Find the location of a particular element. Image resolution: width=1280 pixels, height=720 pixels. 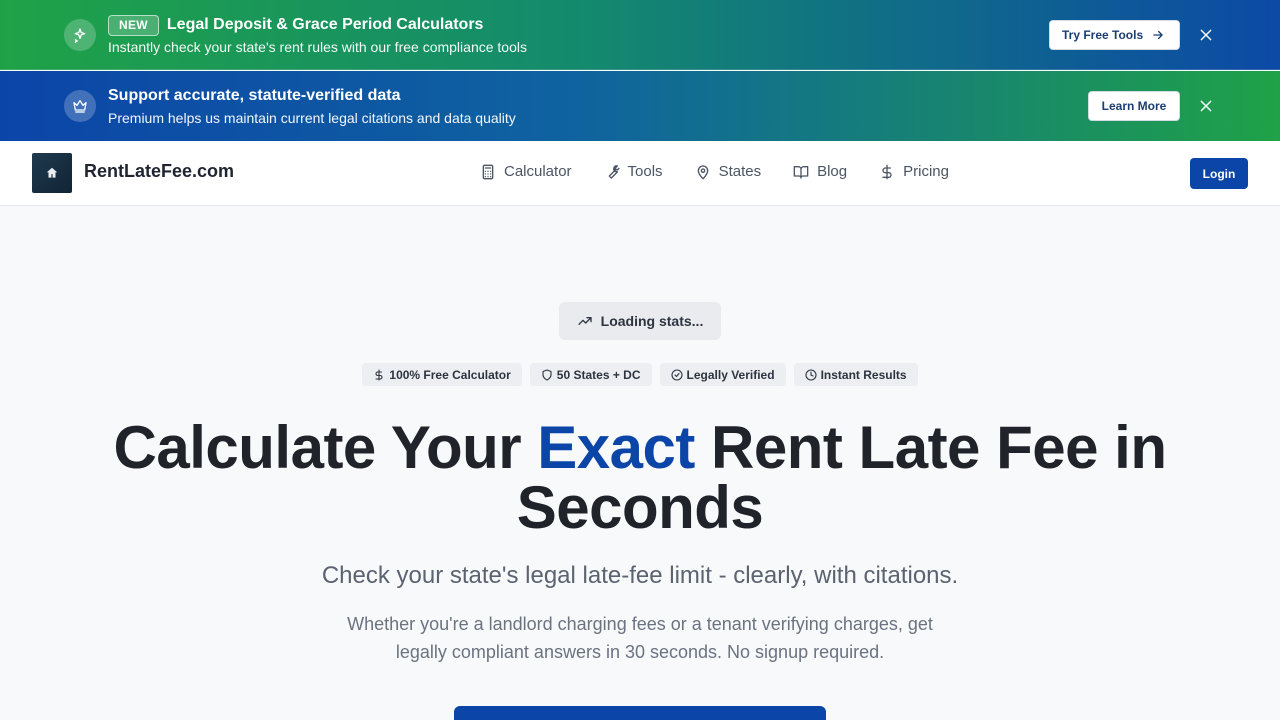

feature-badge: Legally Verified is located at coordinates (722, 374).